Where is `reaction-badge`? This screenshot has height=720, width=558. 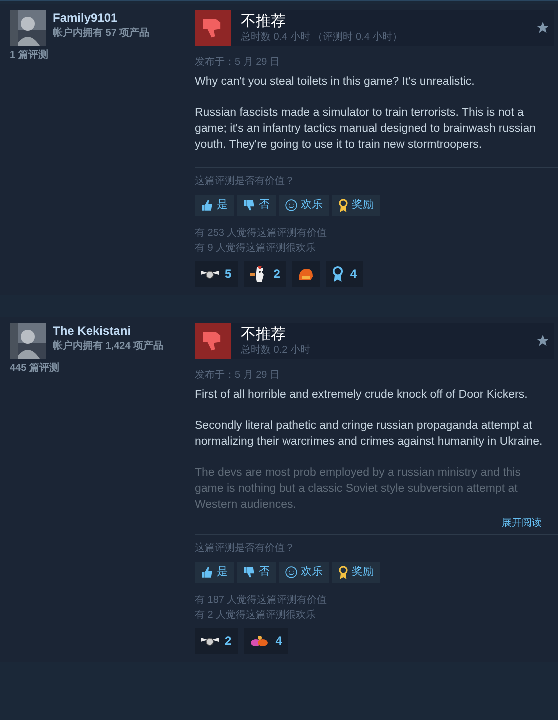 reaction-badge is located at coordinates (306, 274).